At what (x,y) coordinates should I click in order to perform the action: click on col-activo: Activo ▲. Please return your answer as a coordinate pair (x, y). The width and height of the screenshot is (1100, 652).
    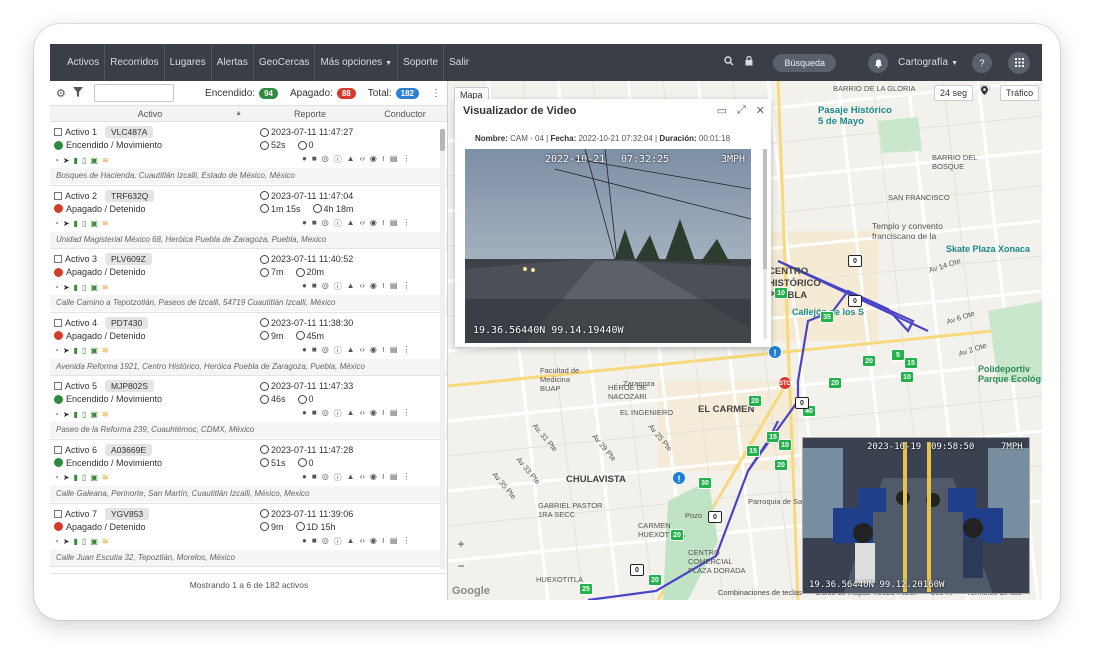
    Looking at the image, I should click on (150, 114).